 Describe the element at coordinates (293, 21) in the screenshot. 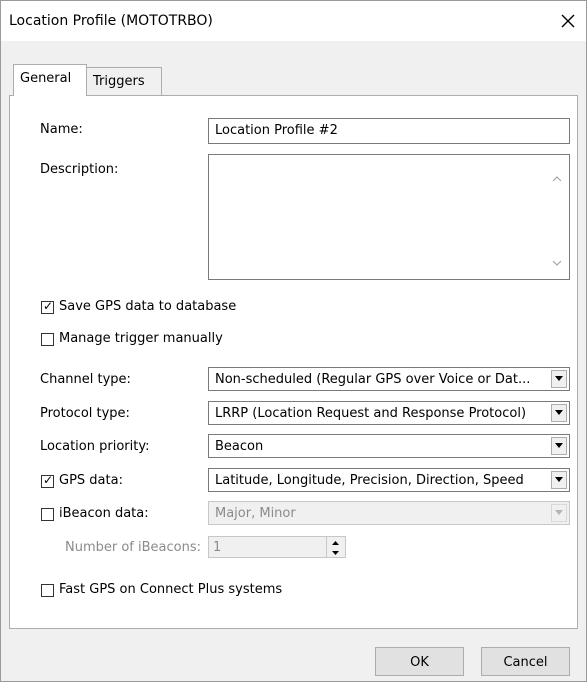

I see `title-bar: Location Profile (MOTOTRBO)` at that location.